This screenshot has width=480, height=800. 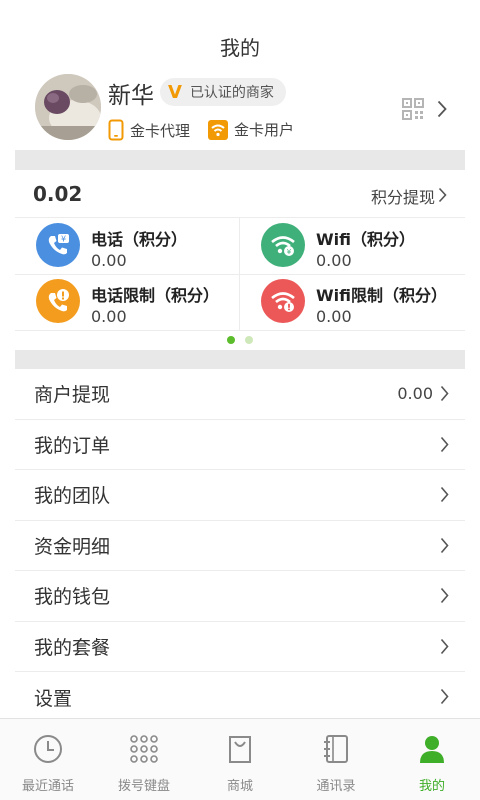 What do you see at coordinates (240, 47) in the screenshot?
I see `page-title: 我的` at bounding box center [240, 47].